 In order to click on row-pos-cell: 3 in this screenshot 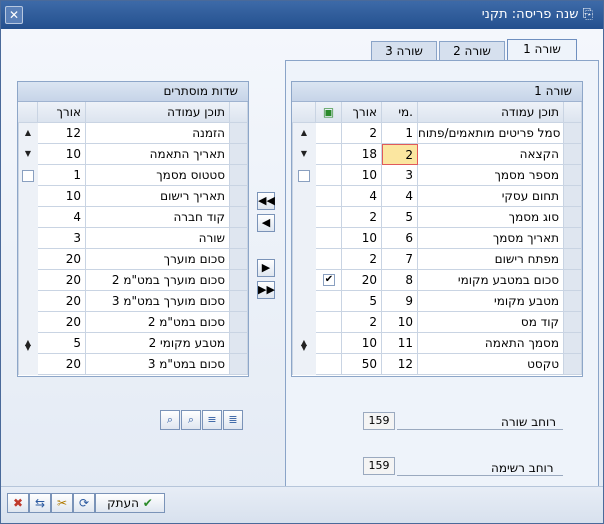, I will do `click(400, 175)`.